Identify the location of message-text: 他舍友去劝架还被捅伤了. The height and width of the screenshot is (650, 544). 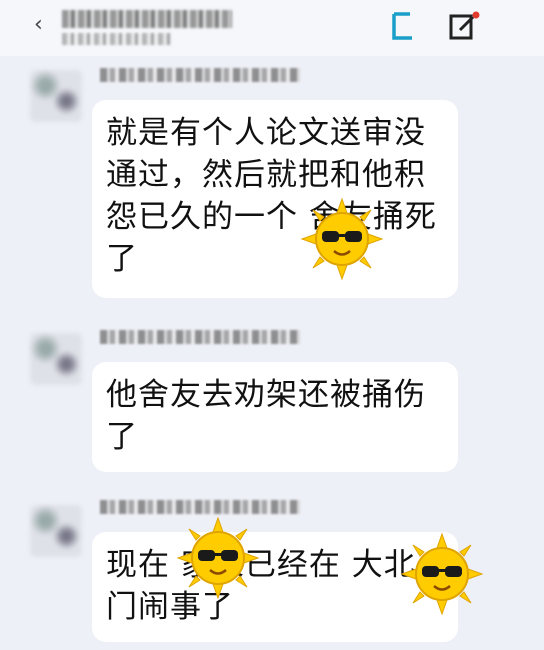
(266, 416).